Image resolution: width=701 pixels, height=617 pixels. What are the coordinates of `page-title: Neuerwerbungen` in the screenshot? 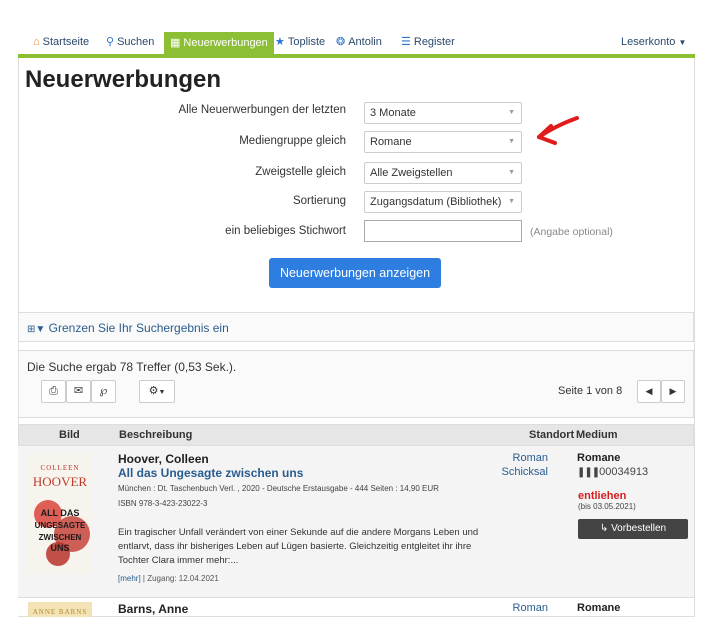 It's located at (123, 79).